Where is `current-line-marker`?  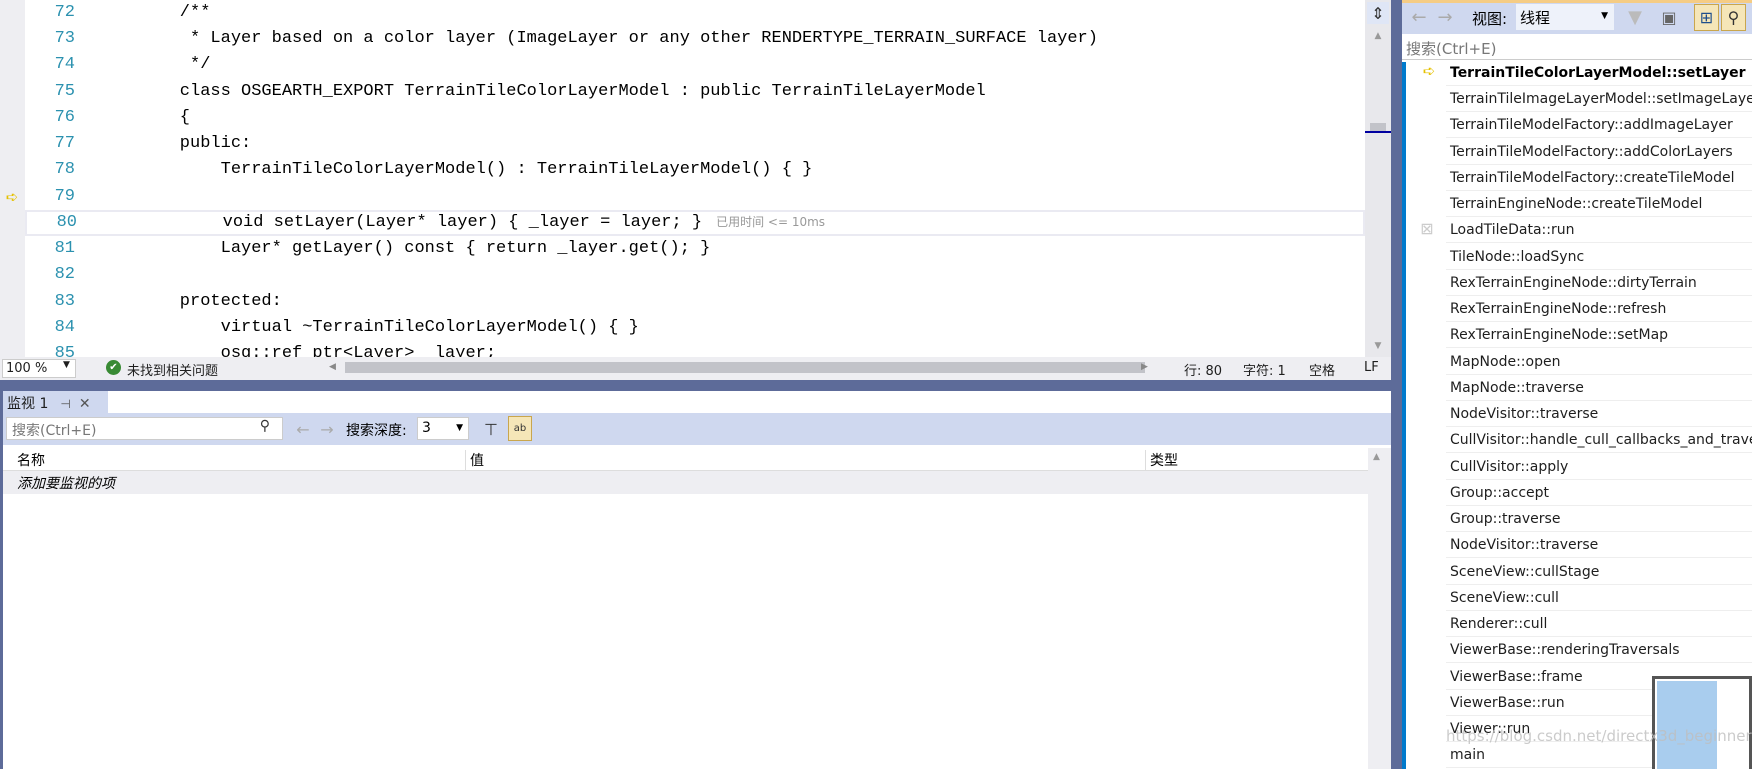
current-line-marker is located at coordinates (1378, 132).